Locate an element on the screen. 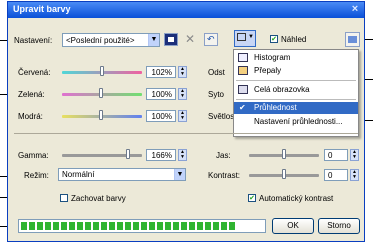 Image resolution: width=373 pixels, height=243 pixels. contrast-spinner: ▲ ▼ is located at coordinates (354, 175).